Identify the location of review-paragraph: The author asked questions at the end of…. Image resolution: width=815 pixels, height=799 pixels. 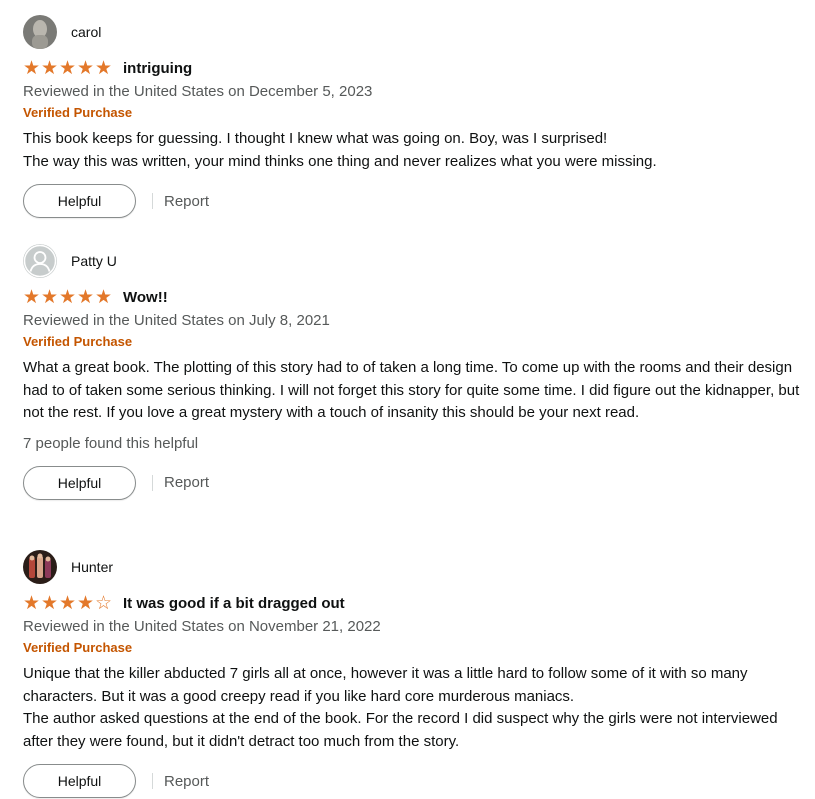
(400, 730).